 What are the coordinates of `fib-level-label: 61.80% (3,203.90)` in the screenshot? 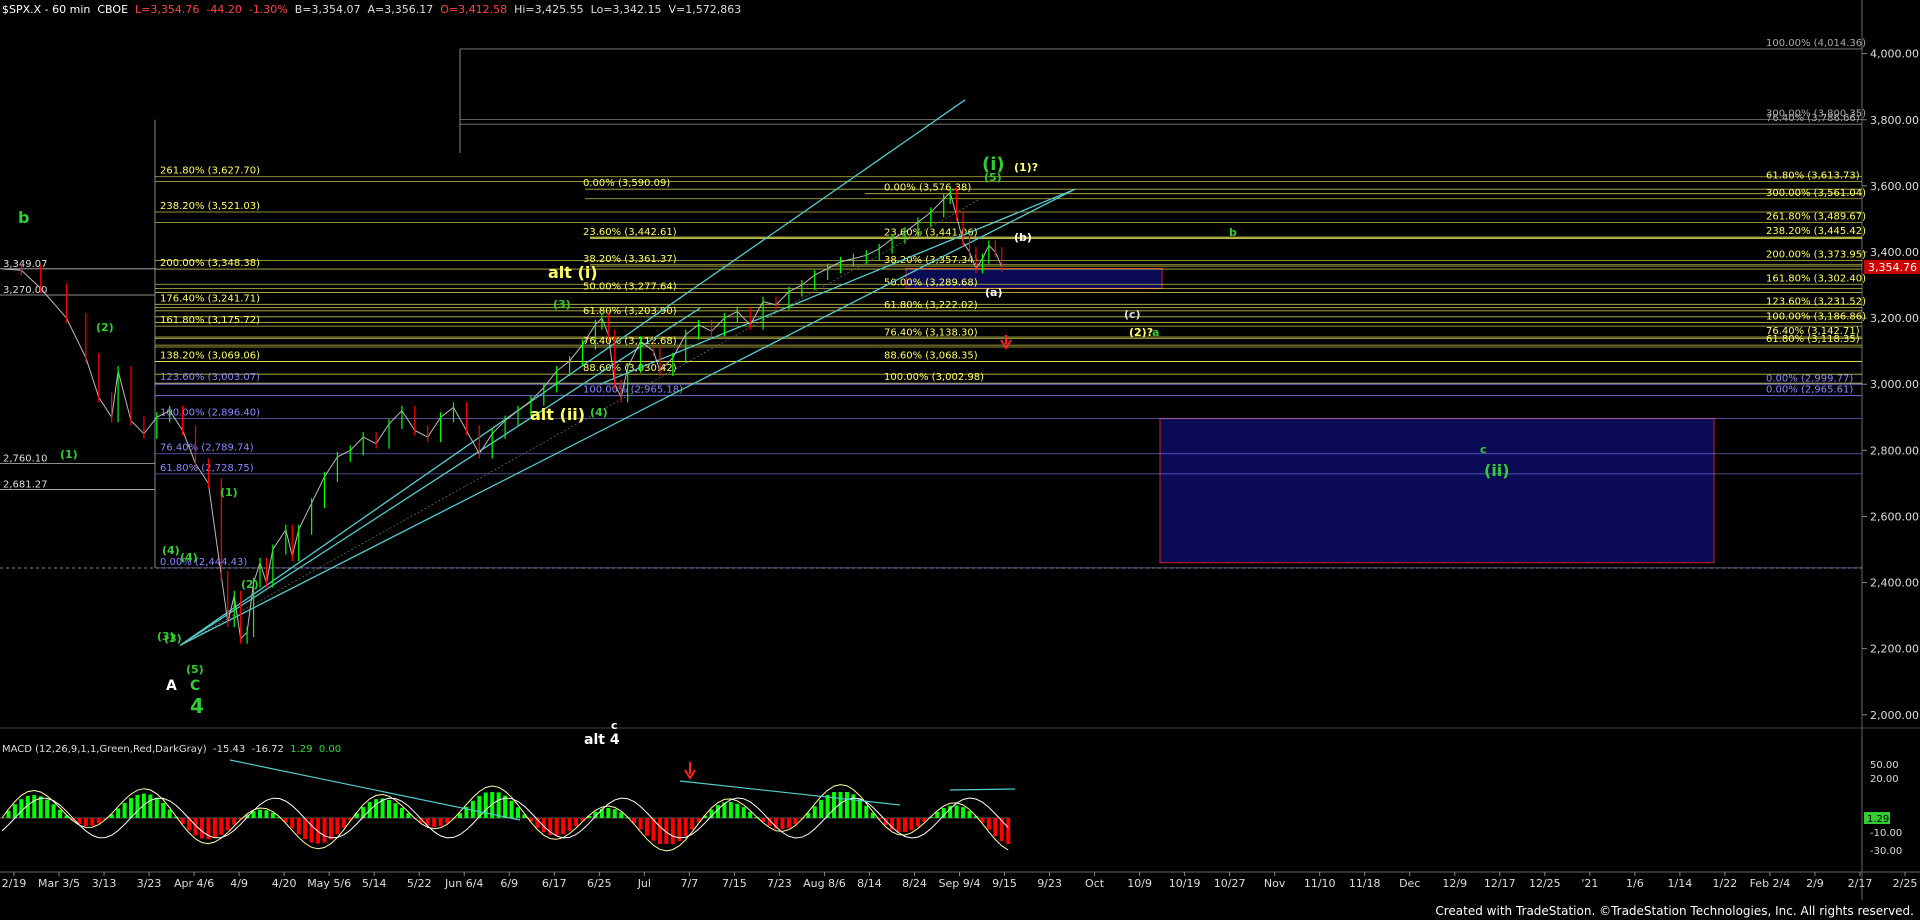 It's located at (630, 311).